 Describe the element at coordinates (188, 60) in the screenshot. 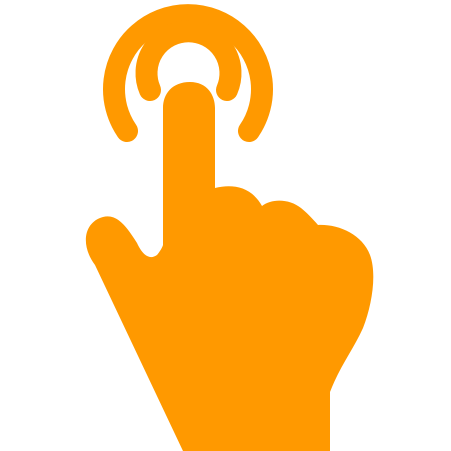

I see `inner-signal-arc` at that location.